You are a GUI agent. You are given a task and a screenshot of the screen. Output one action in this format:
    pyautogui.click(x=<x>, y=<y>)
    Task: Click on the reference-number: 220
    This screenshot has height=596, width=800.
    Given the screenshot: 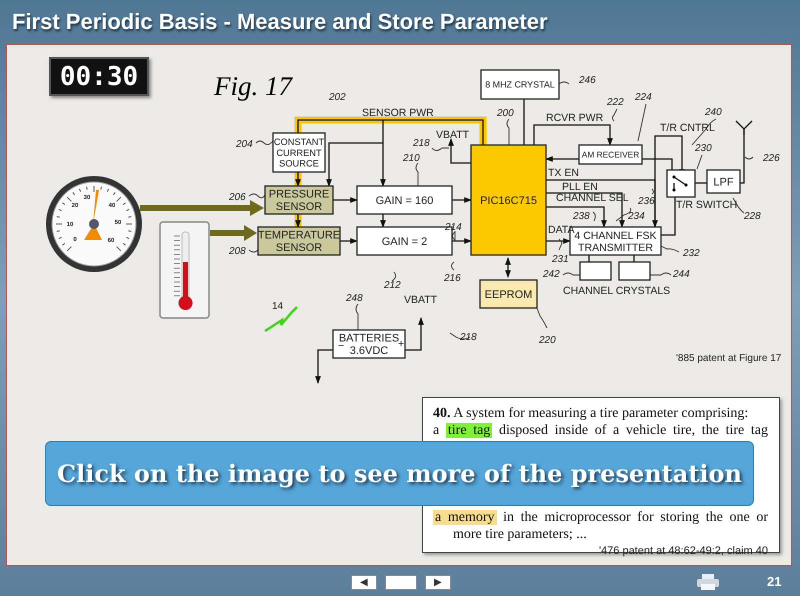 What is the action you would take?
    pyautogui.click(x=547, y=340)
    